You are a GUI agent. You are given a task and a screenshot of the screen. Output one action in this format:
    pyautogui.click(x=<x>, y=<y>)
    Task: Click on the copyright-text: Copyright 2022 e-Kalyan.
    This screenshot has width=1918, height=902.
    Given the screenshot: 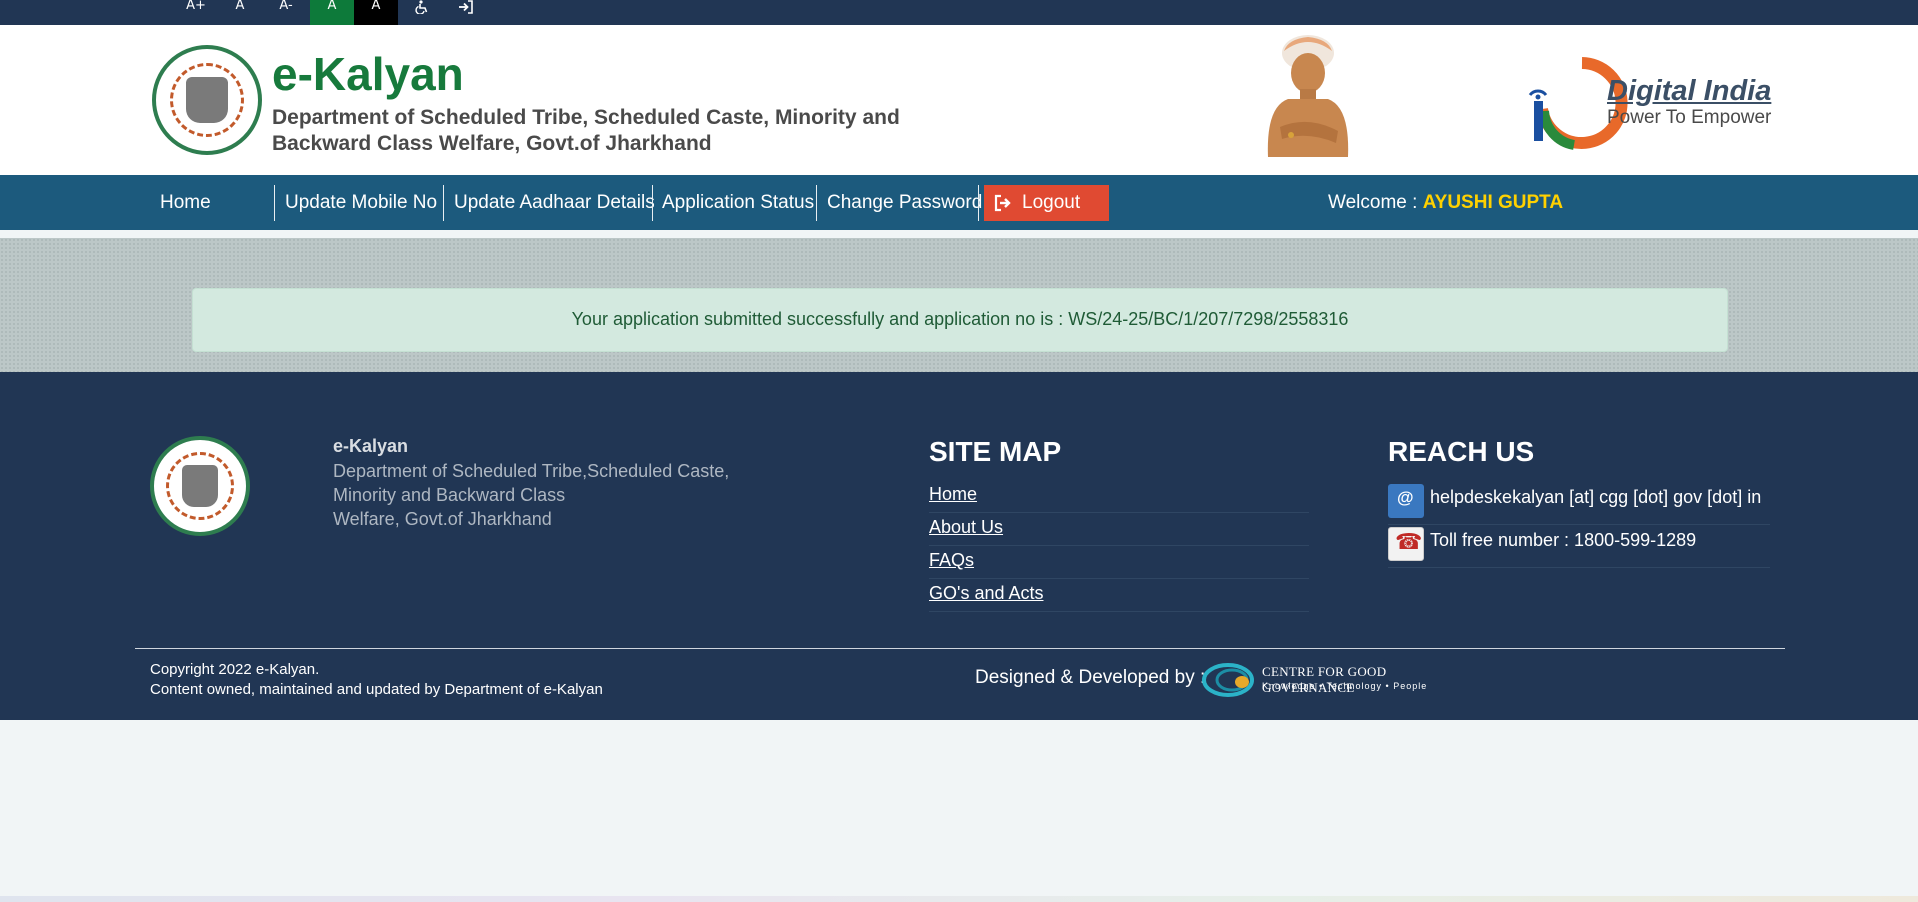 What is the action you would take?
    pyautogui.click(x=235, y=669)
    